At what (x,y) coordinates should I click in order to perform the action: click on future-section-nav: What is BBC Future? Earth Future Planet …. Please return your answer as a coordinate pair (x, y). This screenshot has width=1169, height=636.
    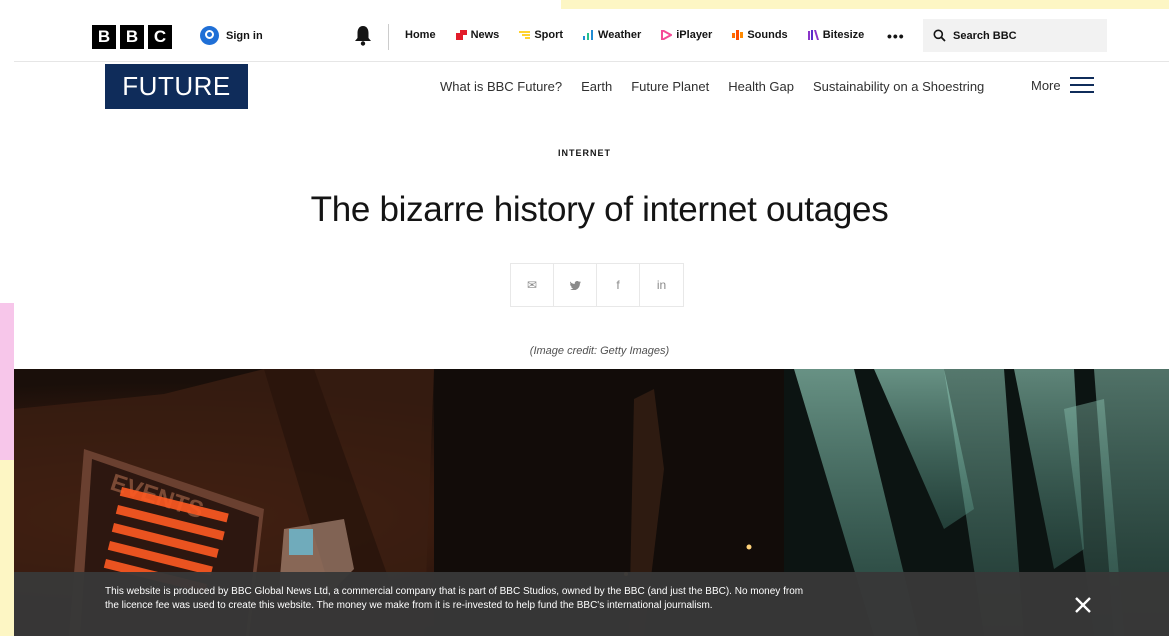
    Looking at the image, I should click on (721, 86).